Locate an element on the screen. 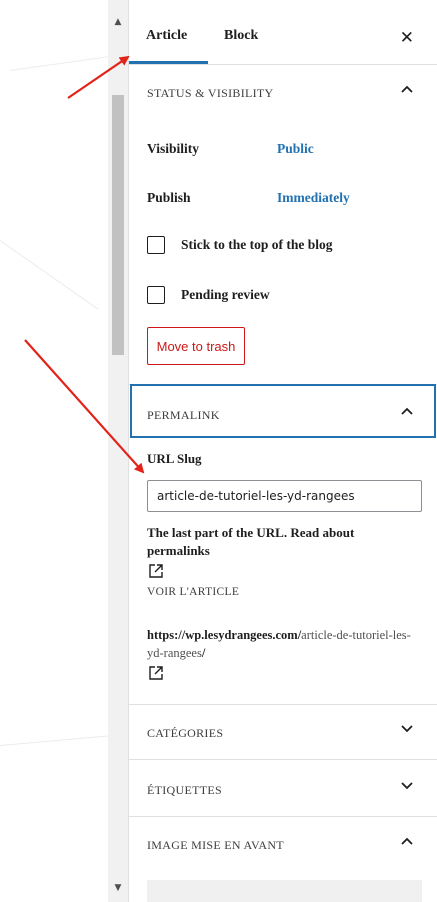 This screenshot has width=437, height=902. visibility-value-link: Public is located at coordinates (295, 149).